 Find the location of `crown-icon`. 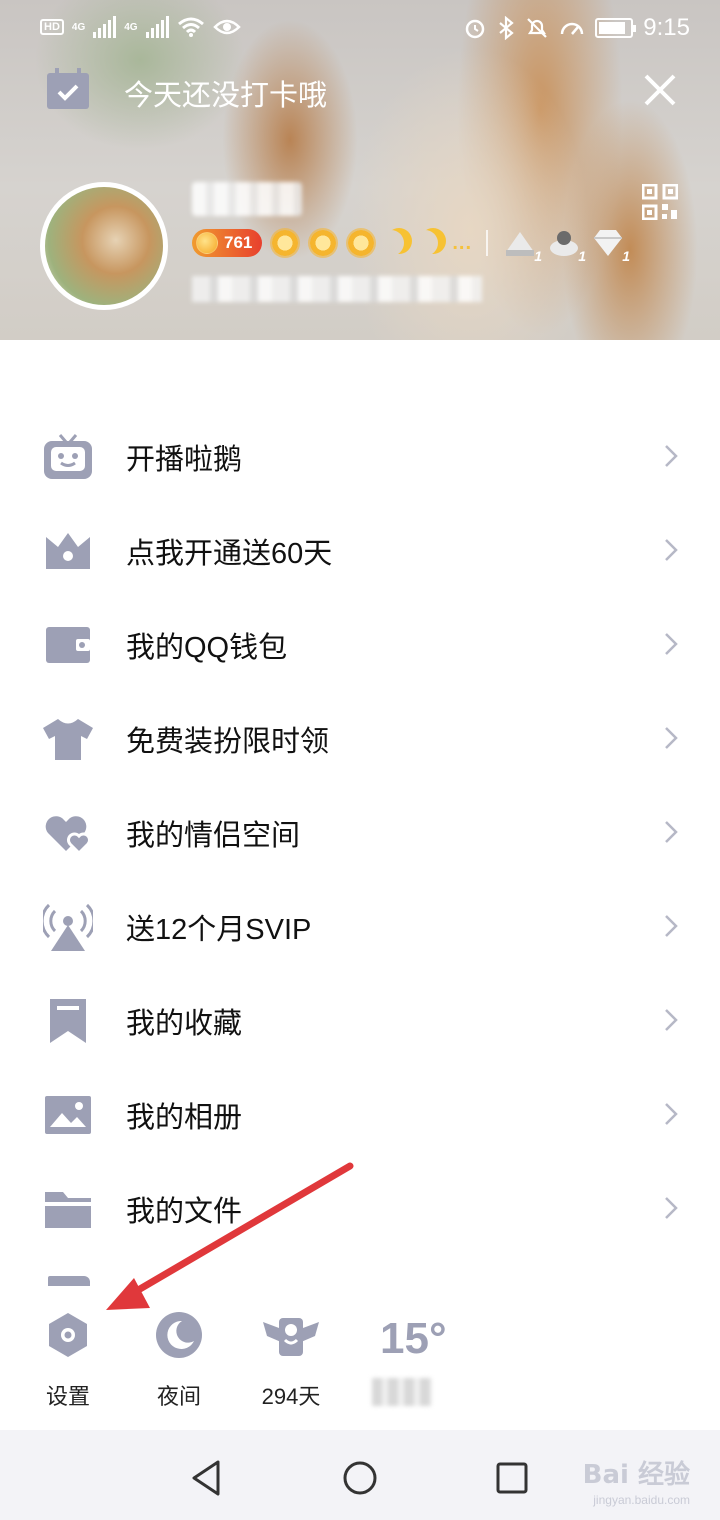

crown-icon is located at coordinates (68, 551).